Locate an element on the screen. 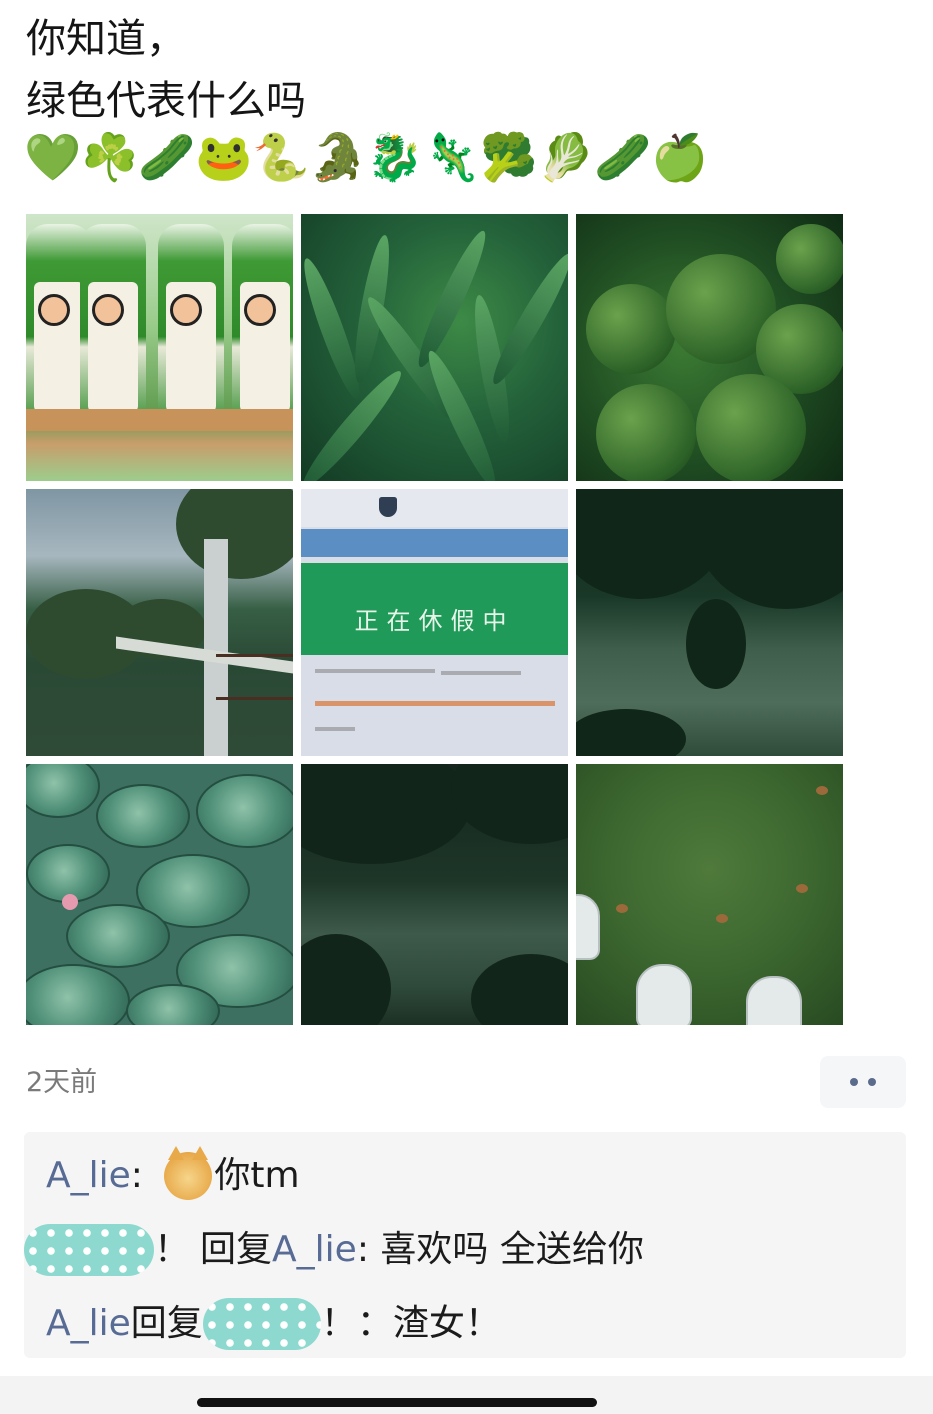 This screenshot has width=933, height=1414. home-bar-area is located at coordinates (466, 1395).